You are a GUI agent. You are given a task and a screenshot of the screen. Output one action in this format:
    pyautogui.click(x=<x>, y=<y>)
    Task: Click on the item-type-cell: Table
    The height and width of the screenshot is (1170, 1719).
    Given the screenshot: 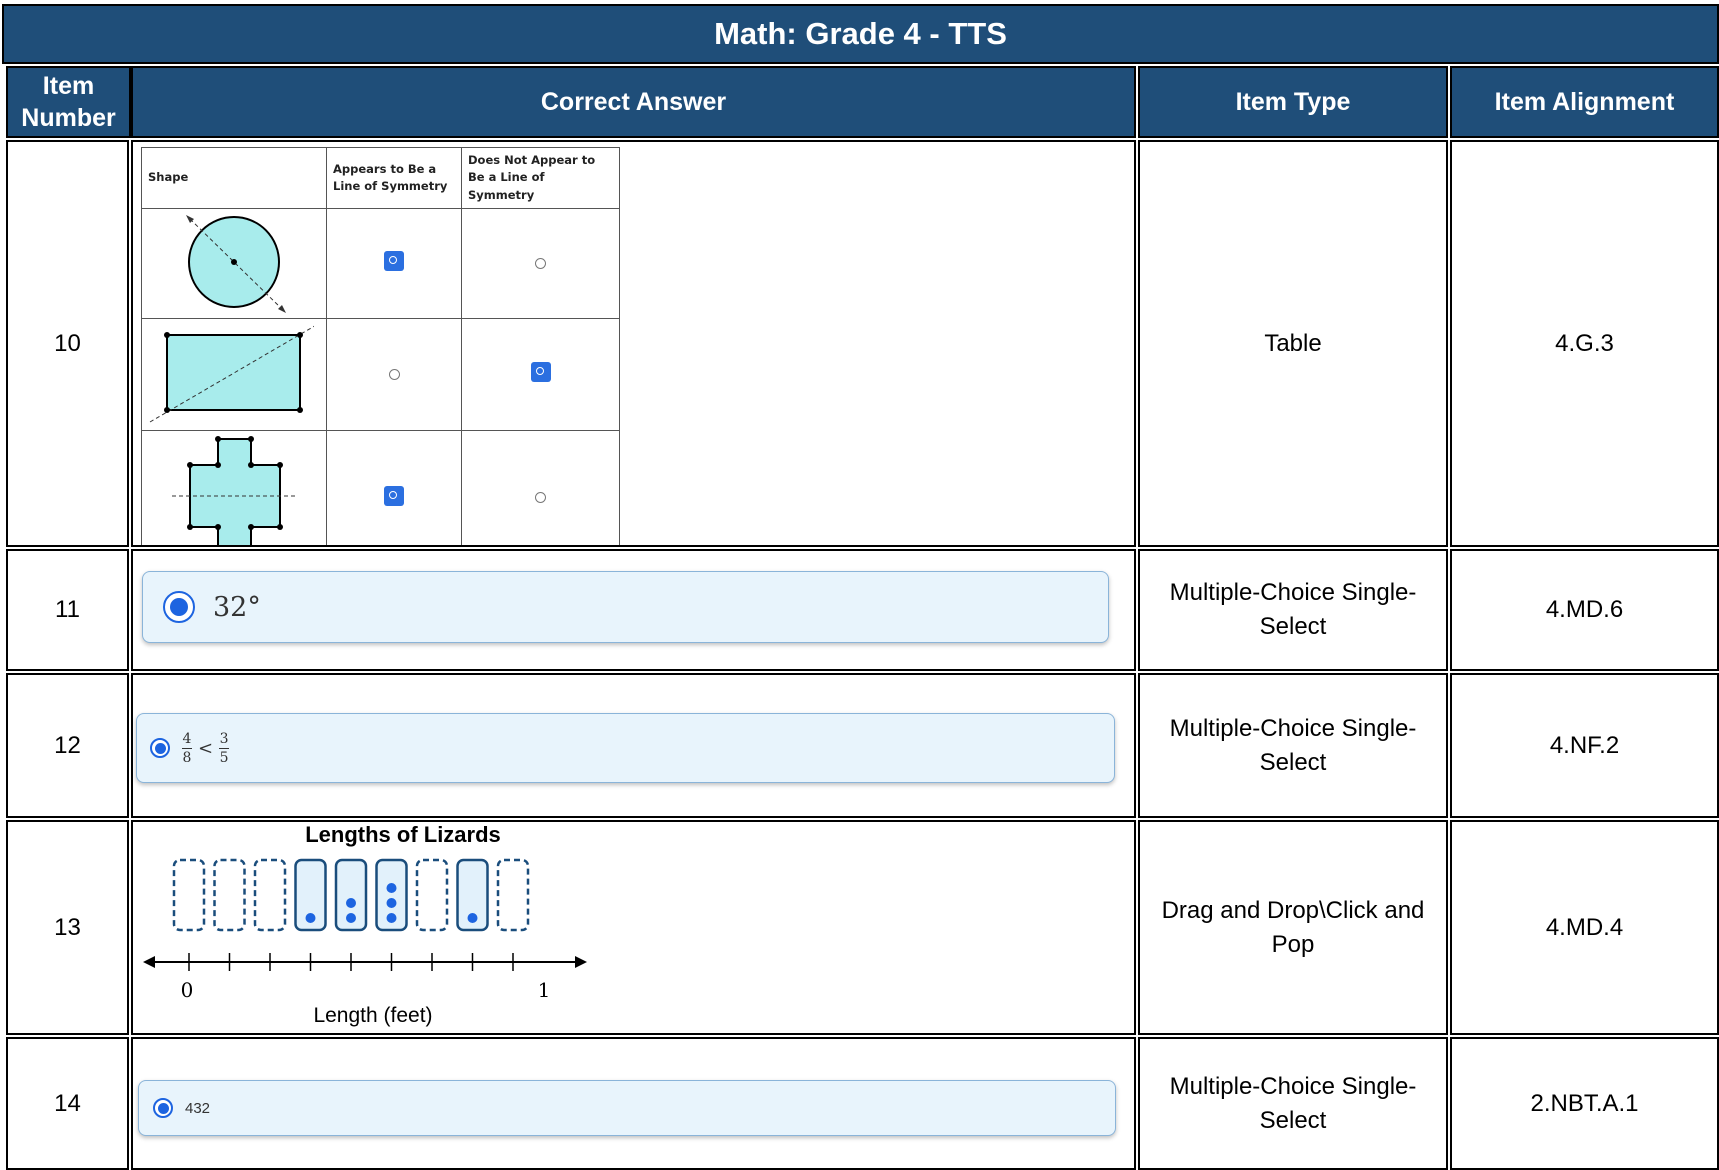 What is the action you would take?
    pyautogui.click(x=1293, y=343)
    